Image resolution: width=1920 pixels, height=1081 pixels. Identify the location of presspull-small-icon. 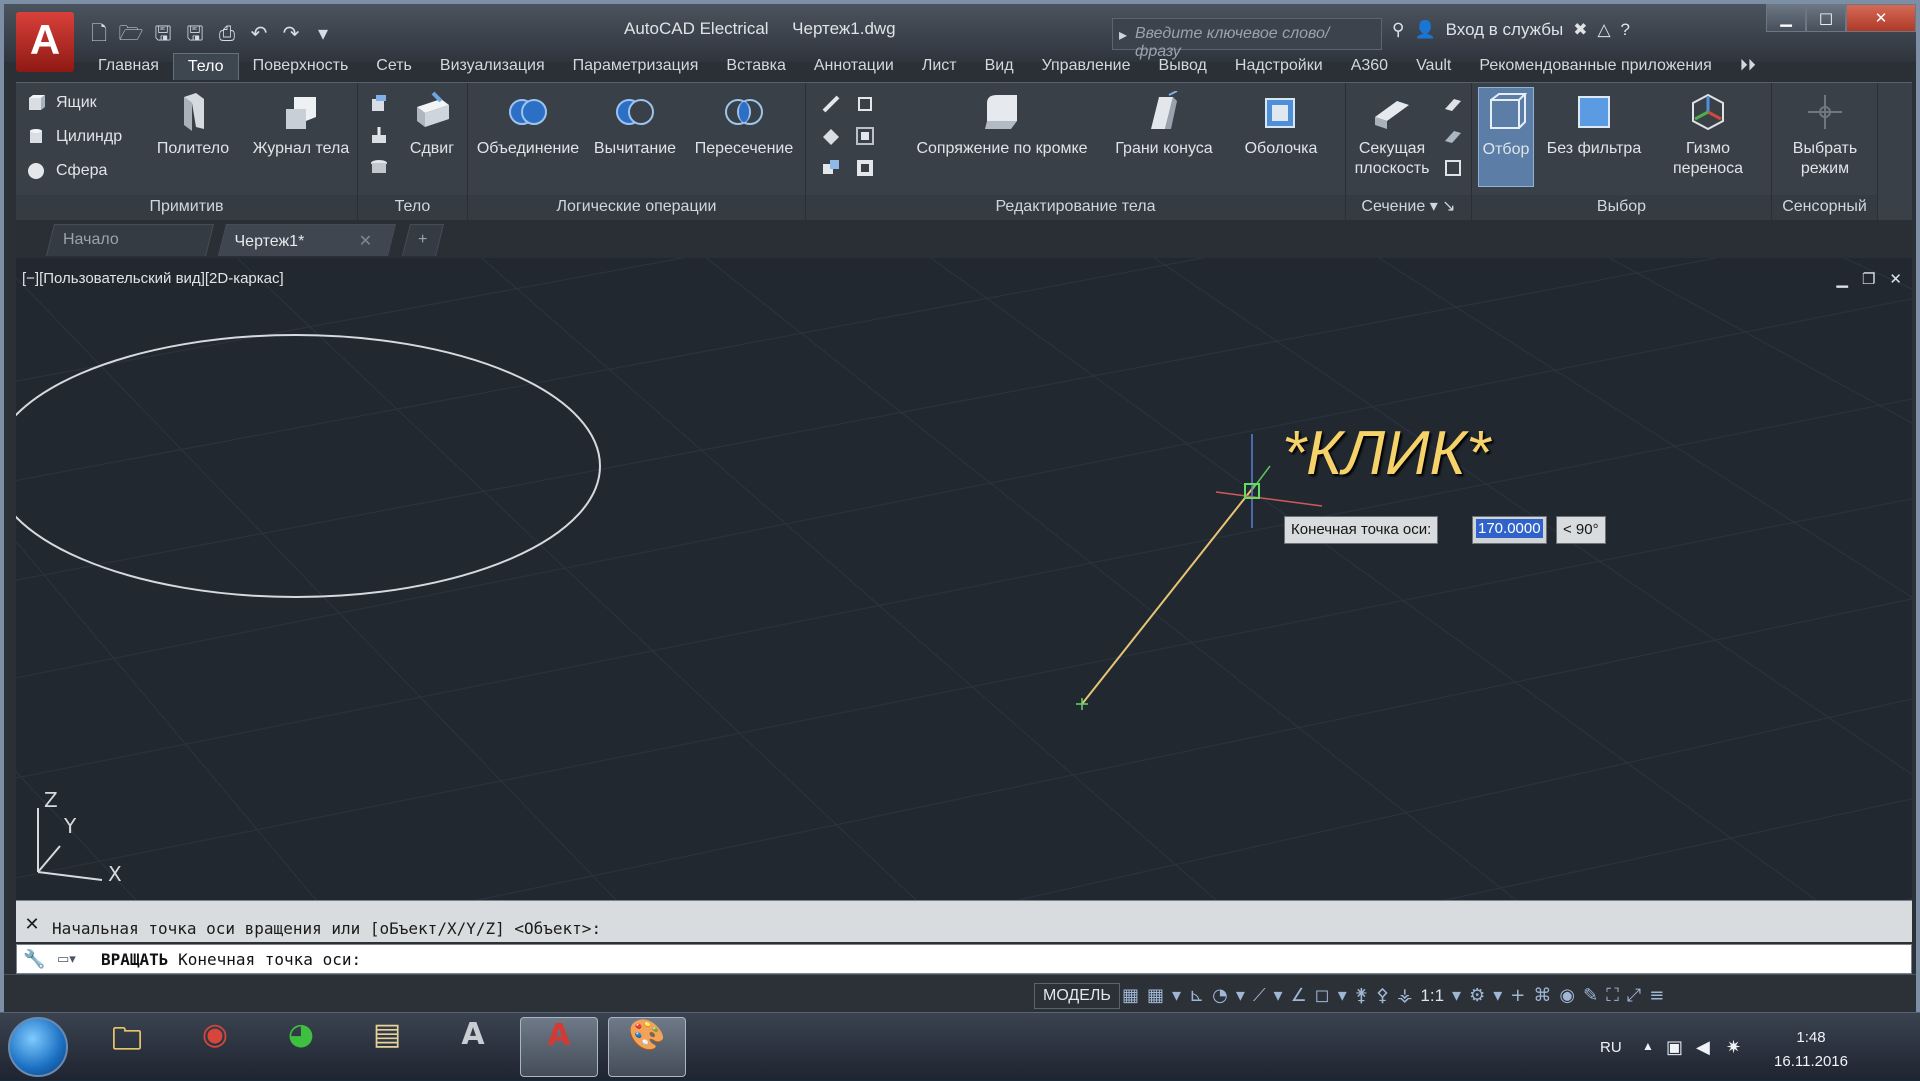
(379, 136).